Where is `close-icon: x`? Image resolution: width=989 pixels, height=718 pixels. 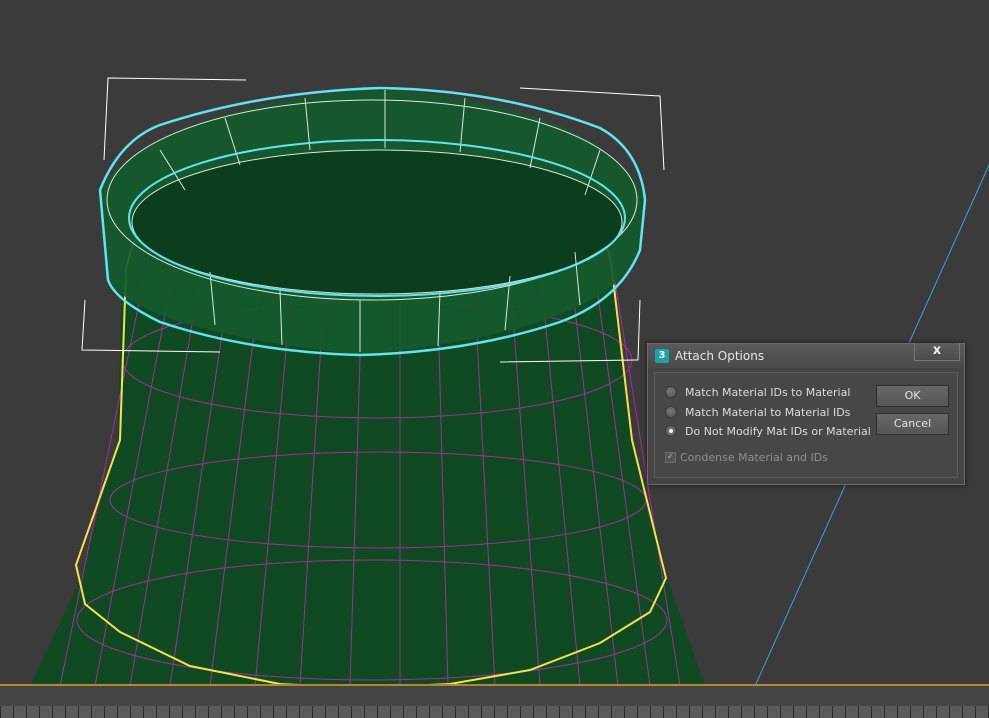 close-icon: x is located at coordinates (937, 350).